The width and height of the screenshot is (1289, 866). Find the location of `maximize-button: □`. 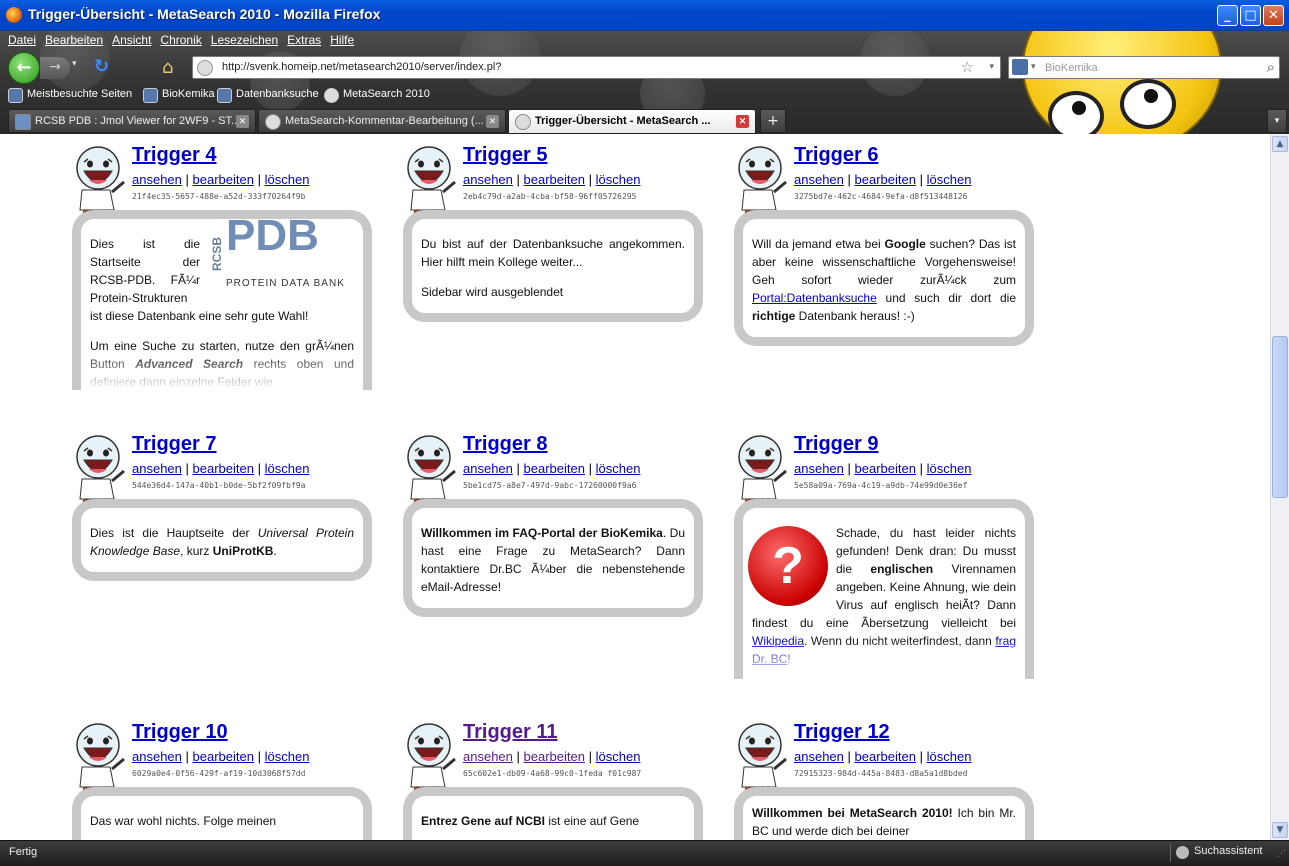

maximize-button: □ is located at coordinates (1250, 15).